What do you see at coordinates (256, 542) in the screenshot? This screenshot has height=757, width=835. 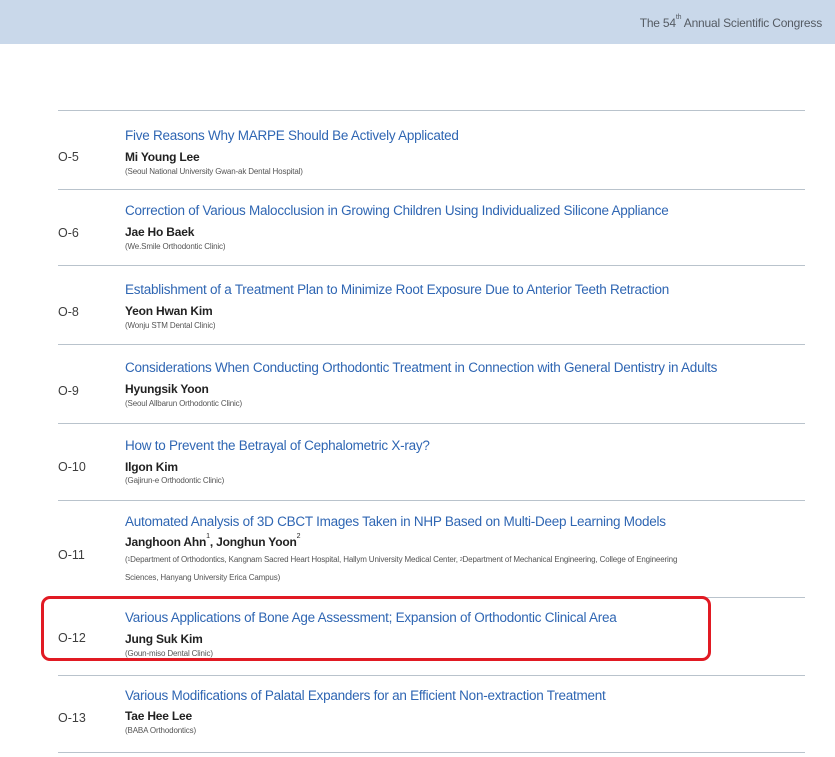 I see `author-name: Jonghun Yoon` at bounding box center [256, 542].